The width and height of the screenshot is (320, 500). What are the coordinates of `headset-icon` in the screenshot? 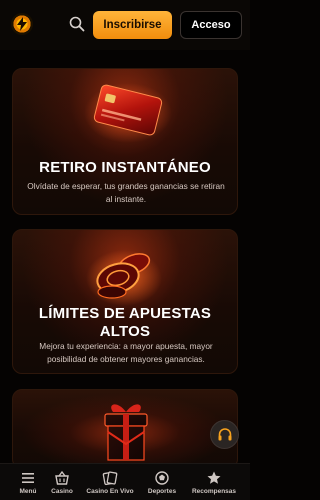 It's located at (224, 433).